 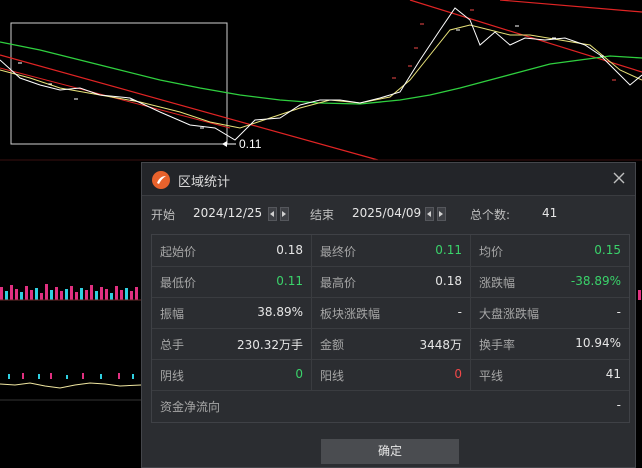 I want to click on dialog-title: 区域统计, so click(x=204, y=182).